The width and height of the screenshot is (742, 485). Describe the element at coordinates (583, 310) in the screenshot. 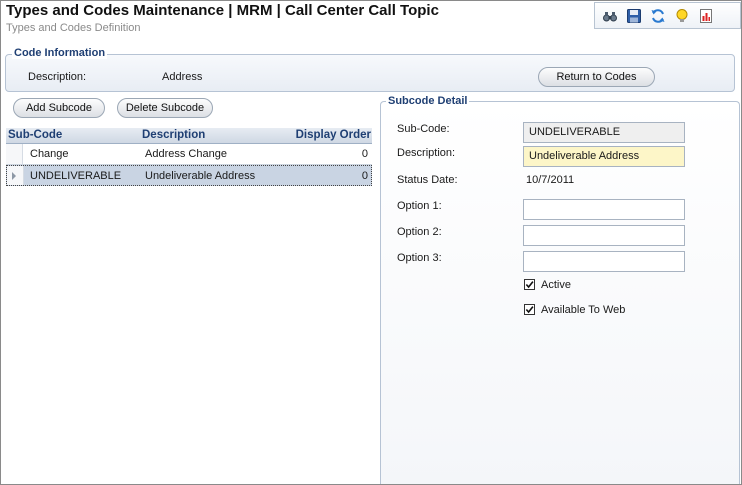

I see `available-to-web-label: Available To Web` at that location.